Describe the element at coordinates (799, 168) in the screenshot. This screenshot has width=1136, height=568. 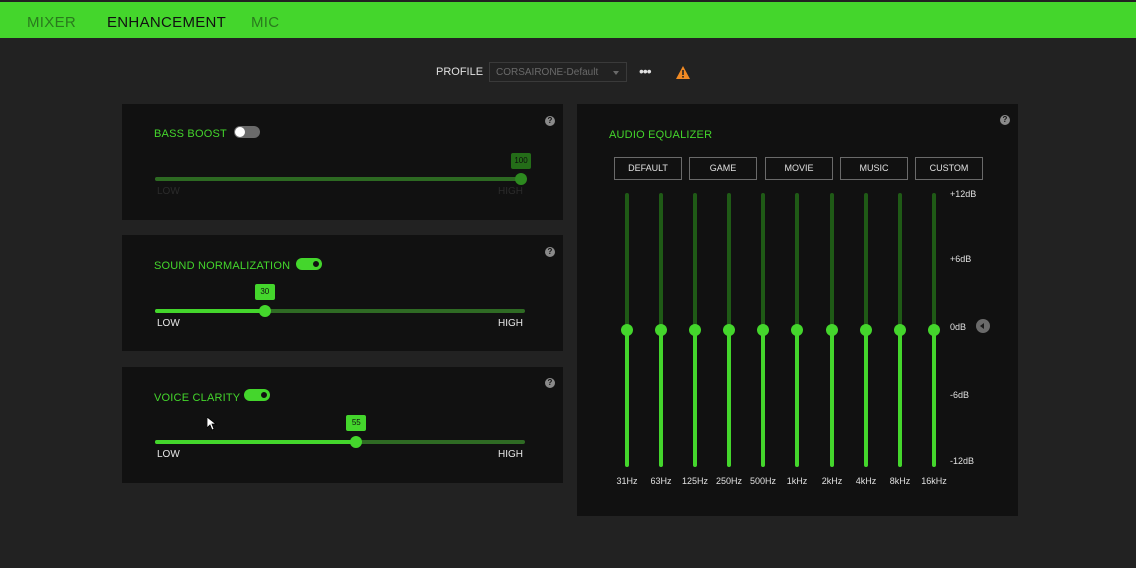
I see `preset-movie-button: MOVIE` at that location.